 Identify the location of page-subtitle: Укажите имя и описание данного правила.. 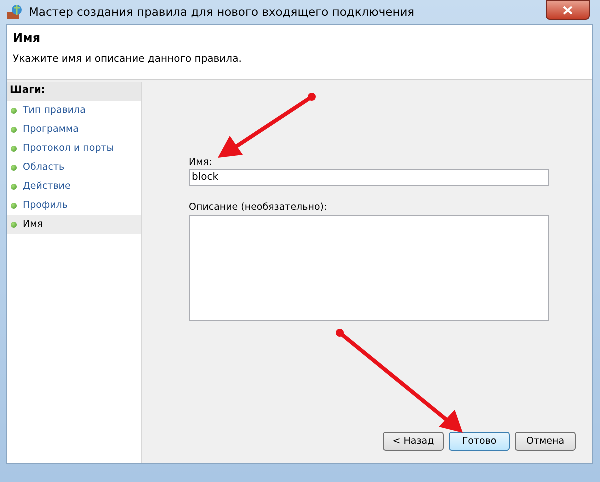
(128, 59).